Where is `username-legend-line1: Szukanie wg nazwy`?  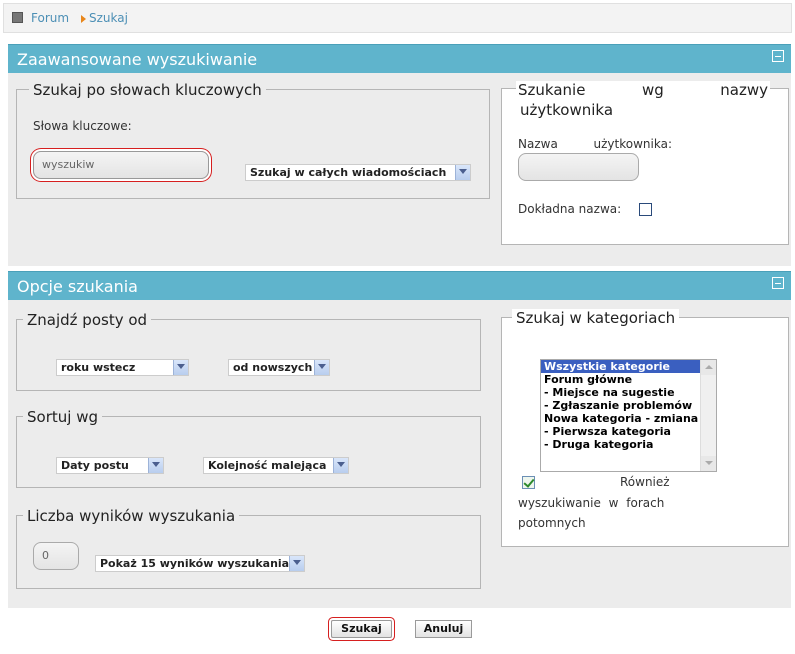
username-legend-line1: Szukanie wg nazwy is located at coordinates (643, 90).